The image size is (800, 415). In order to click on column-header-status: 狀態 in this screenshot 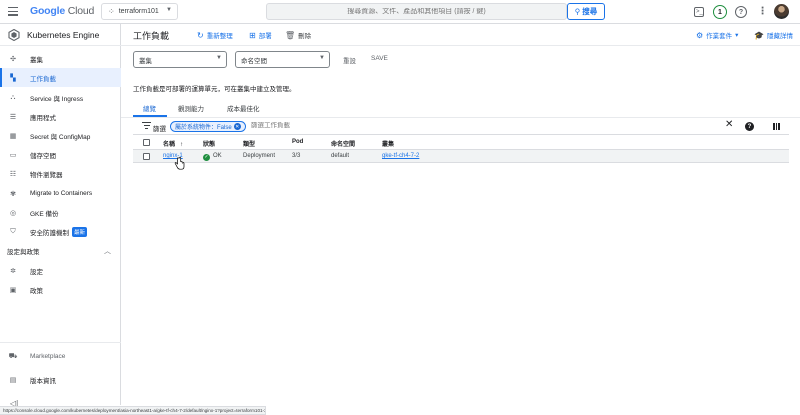, I will do `click(209, 143)`.